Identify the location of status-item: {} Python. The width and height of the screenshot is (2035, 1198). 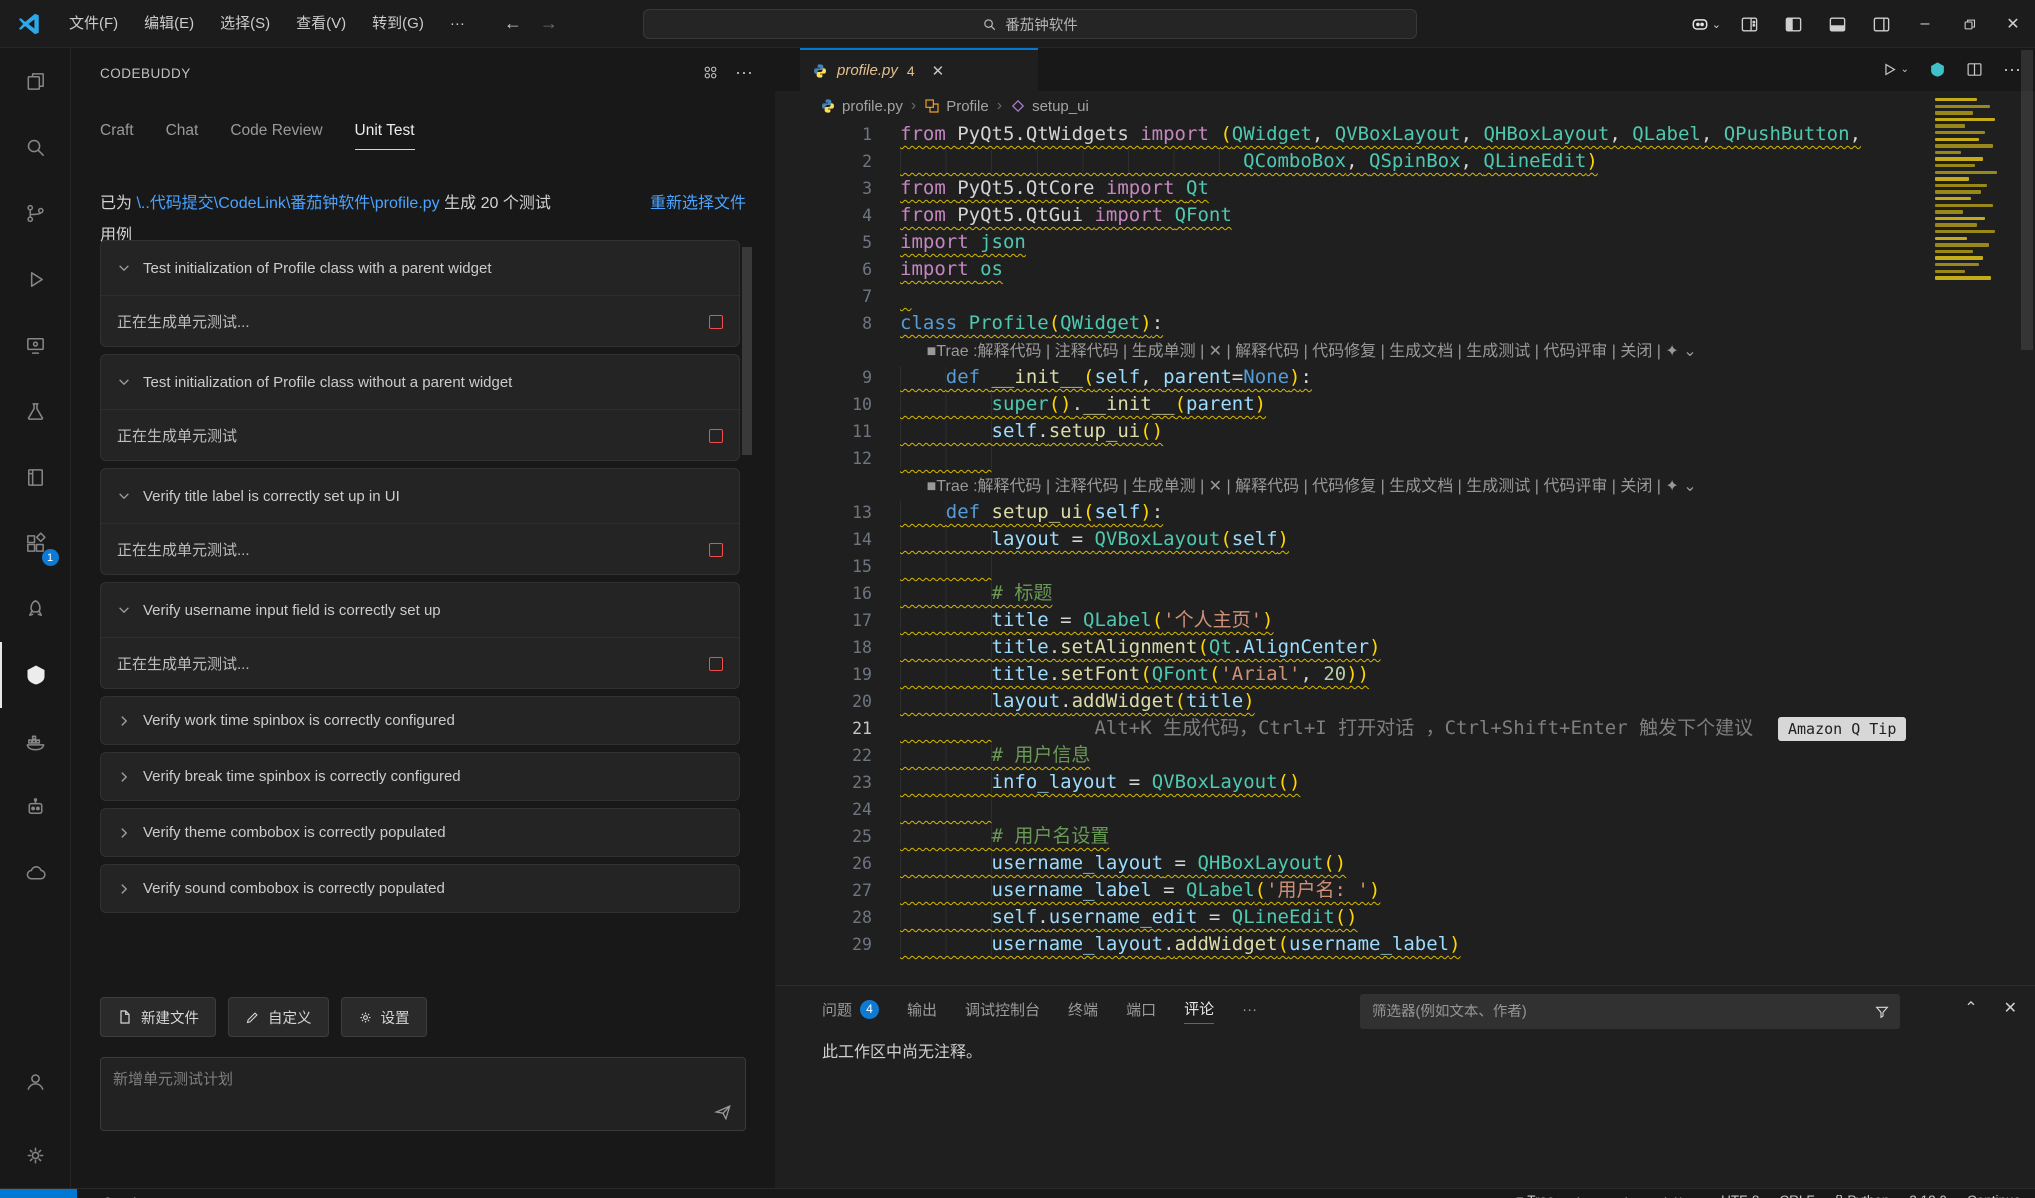
(1862, 1195).